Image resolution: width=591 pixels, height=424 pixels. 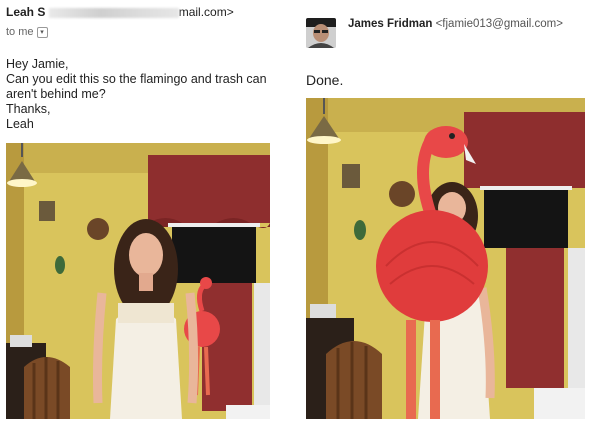 What do you see at coordinates (321, 33) in the screenshot?
I see `user-avatar` at bounding box center [321, 33].